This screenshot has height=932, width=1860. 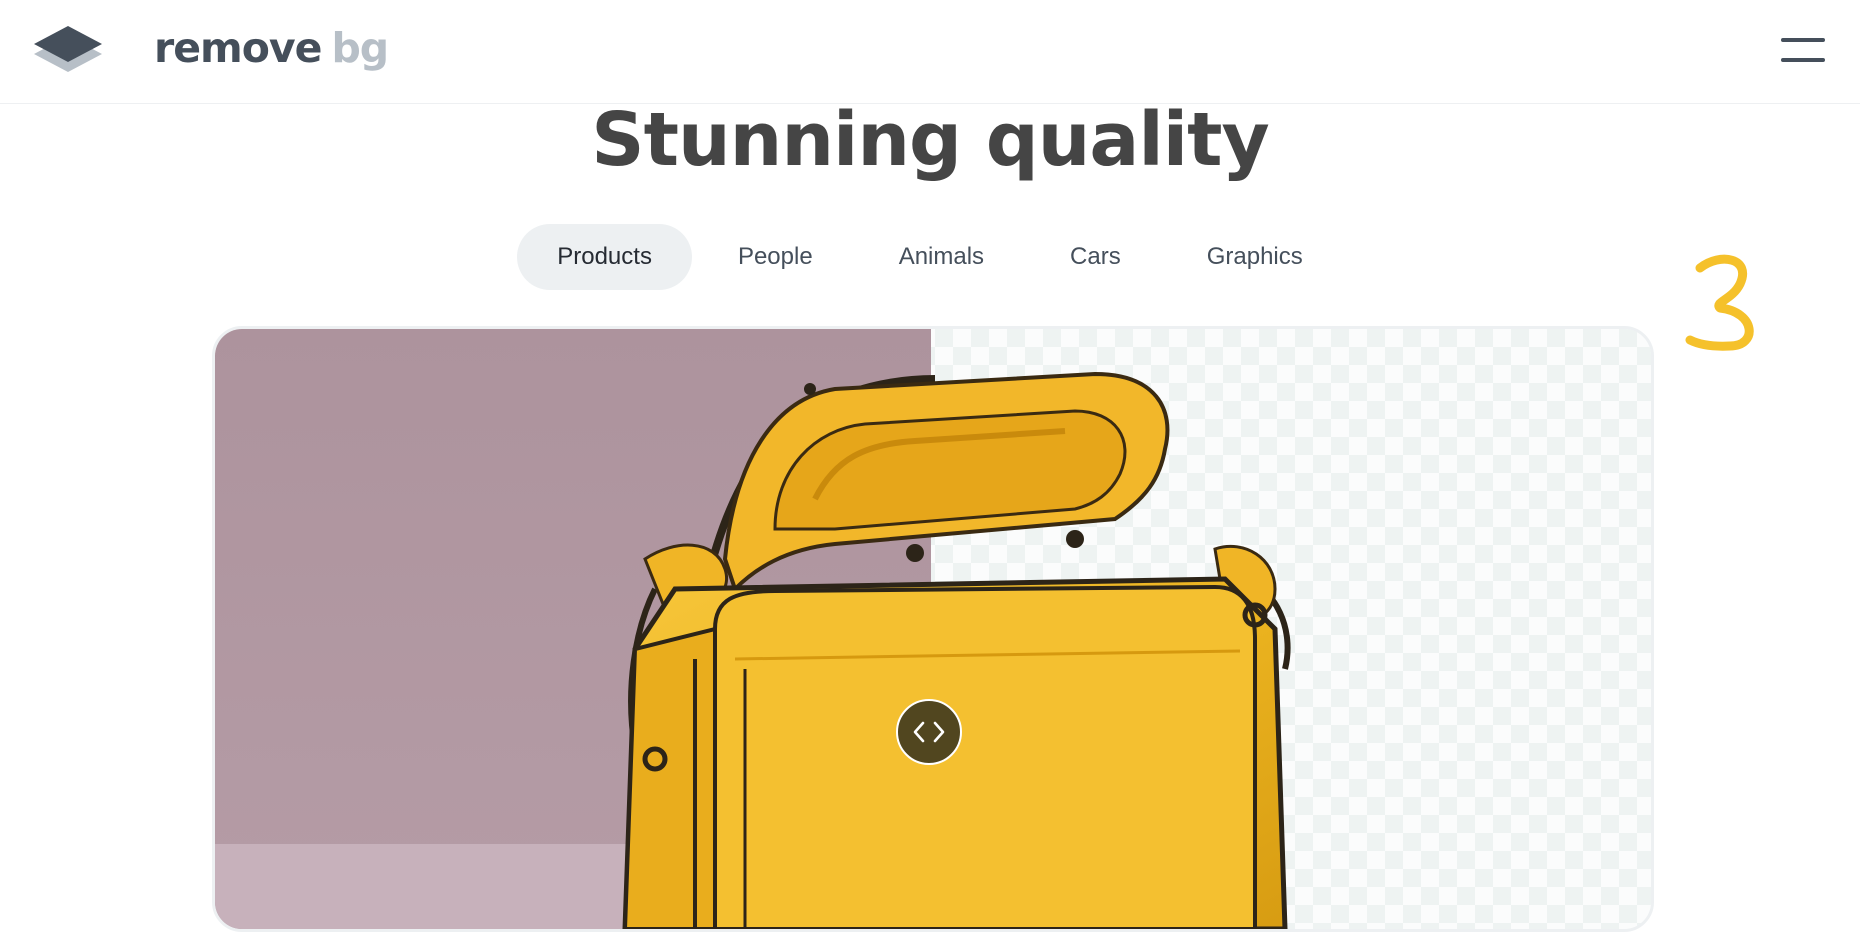 I want to click on chevrons-left-right-icon, so click(x=929, y=732).